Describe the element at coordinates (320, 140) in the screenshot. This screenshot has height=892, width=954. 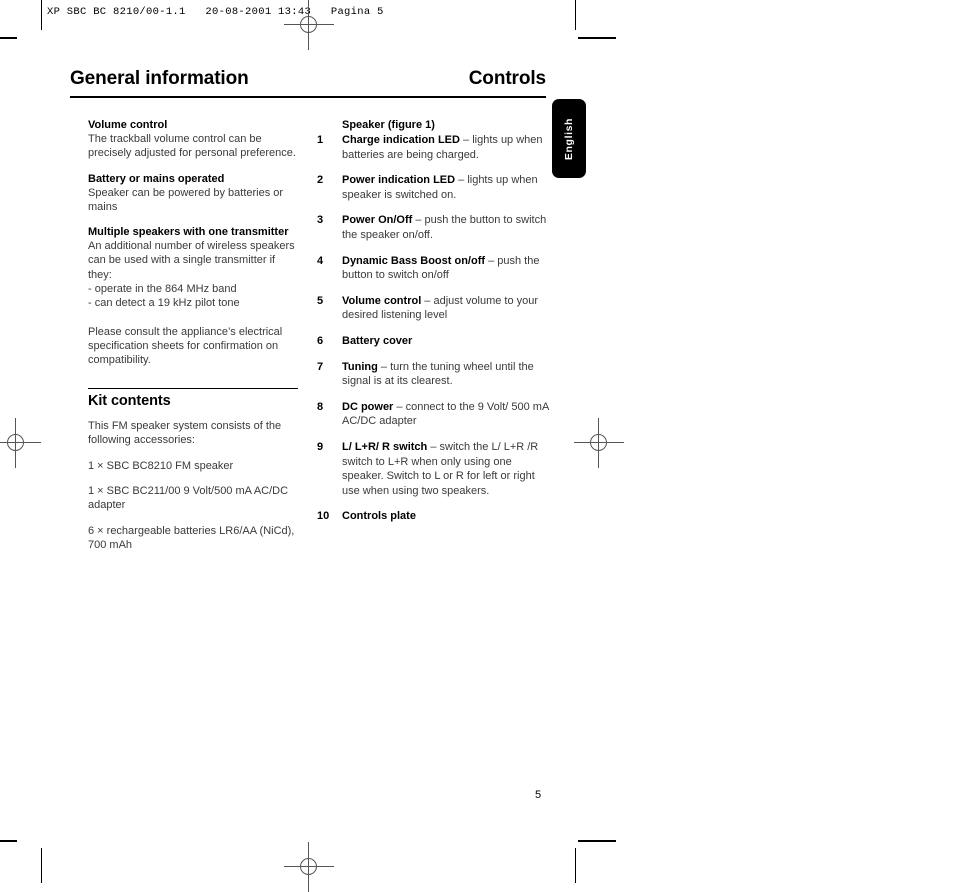
I see `control-item-number: 1` at that location.